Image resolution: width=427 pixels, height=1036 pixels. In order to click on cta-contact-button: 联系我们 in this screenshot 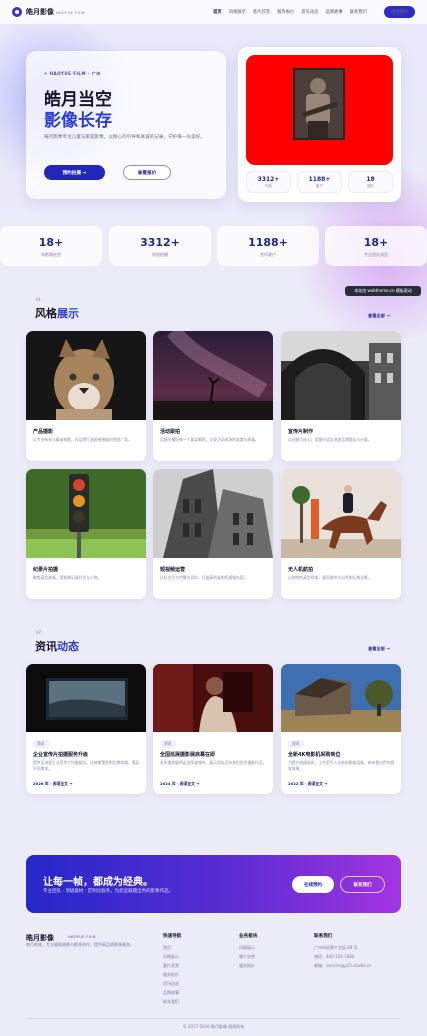, I will do `click(362, 884)`.